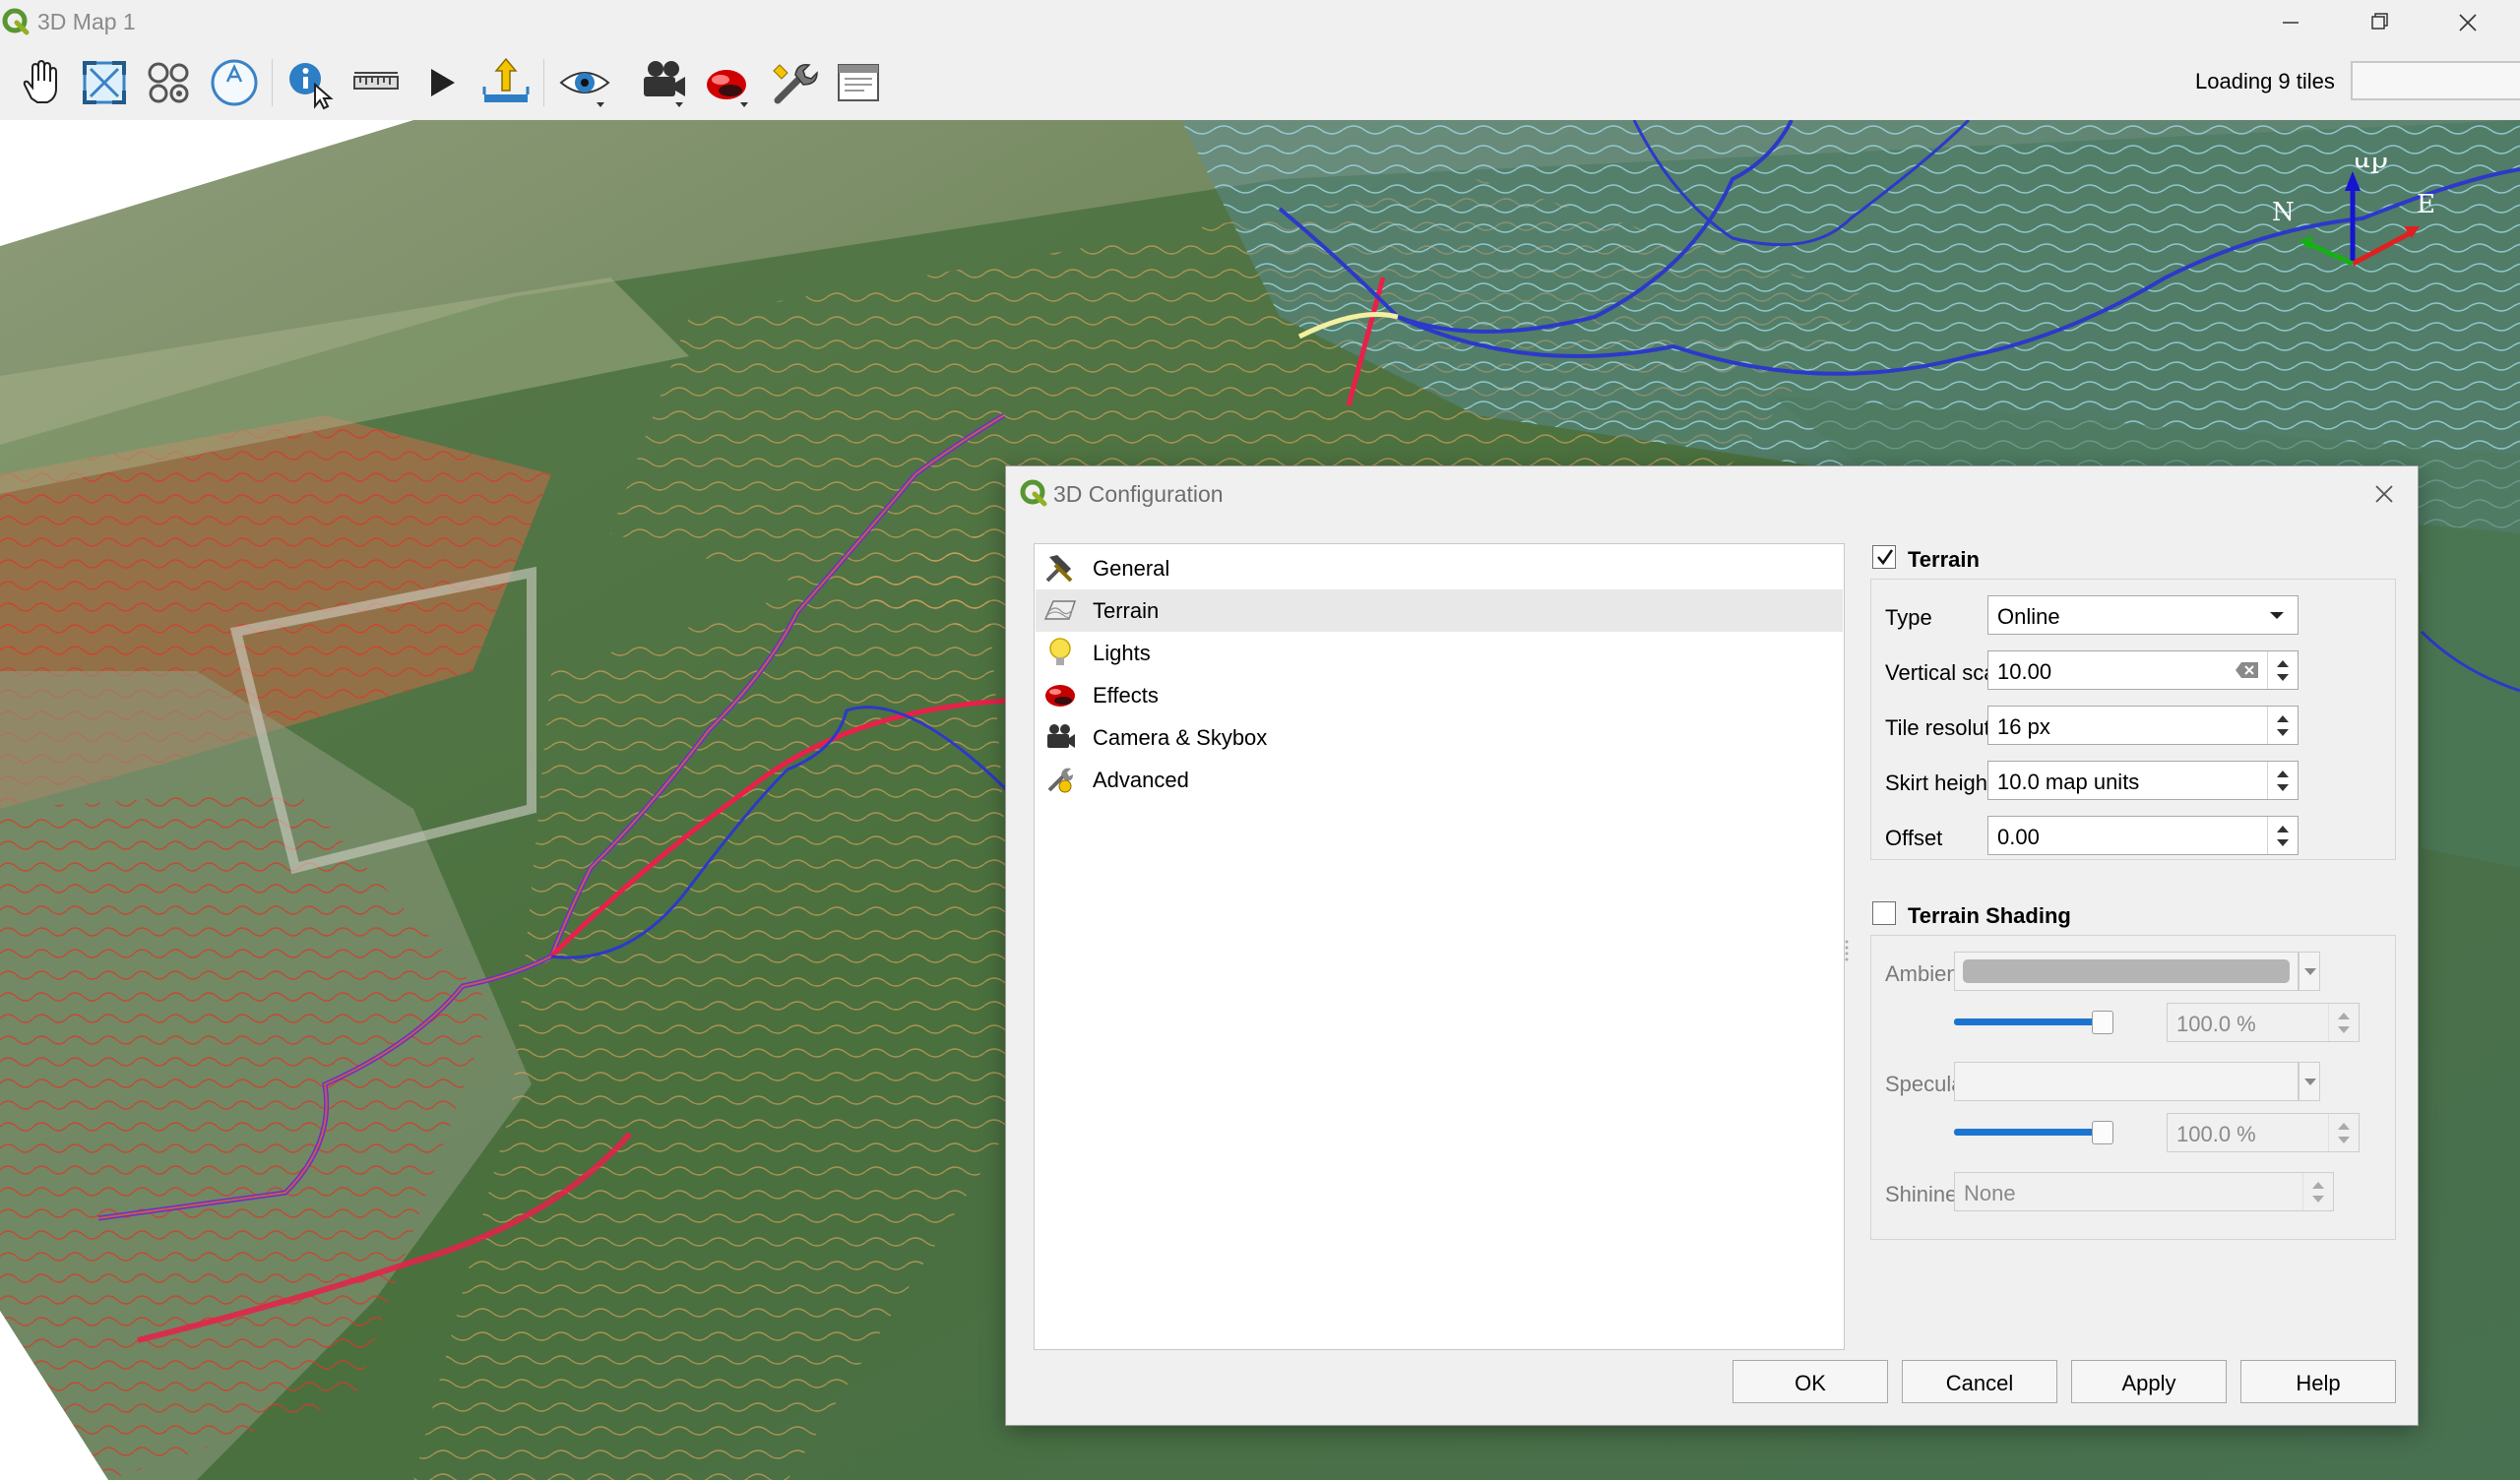 The image size is (2520, 1480). I want to click on close-window-button, so click(2468, 23).